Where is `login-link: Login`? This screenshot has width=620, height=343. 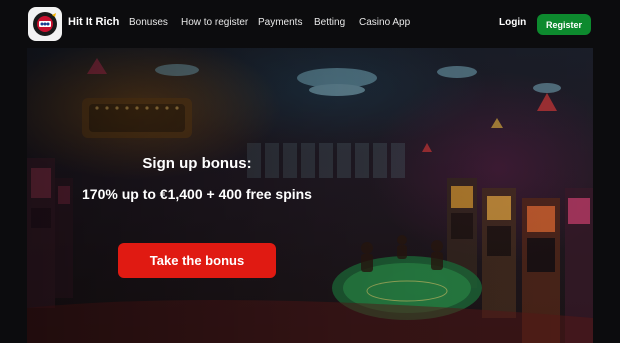
login-link: Login is located at coordinates (512, 22).